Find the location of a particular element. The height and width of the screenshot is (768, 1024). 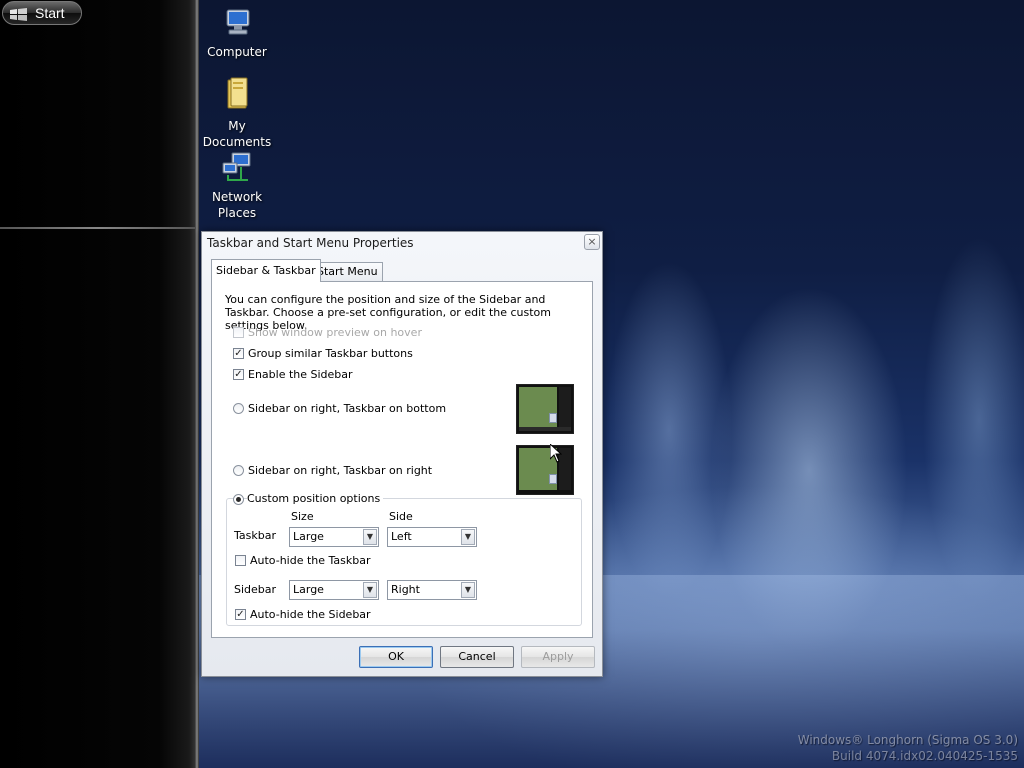

taskbar-side-select: Left ▼ is located at coordinates (432, 537).